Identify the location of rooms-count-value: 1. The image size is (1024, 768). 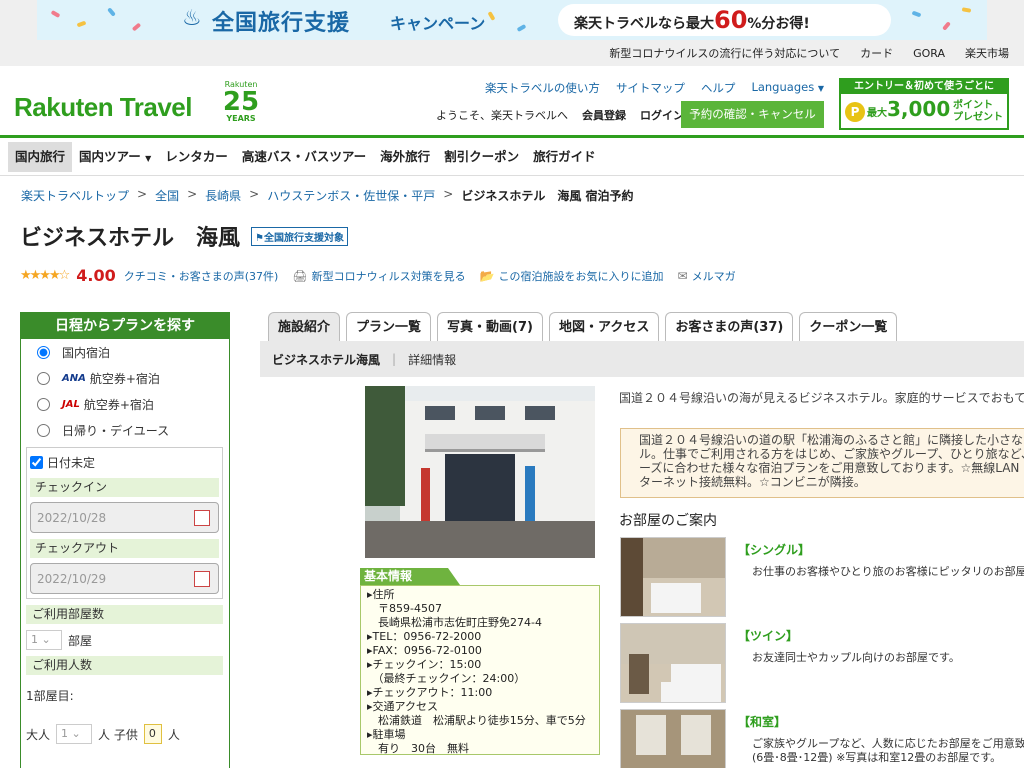
(34, 639).